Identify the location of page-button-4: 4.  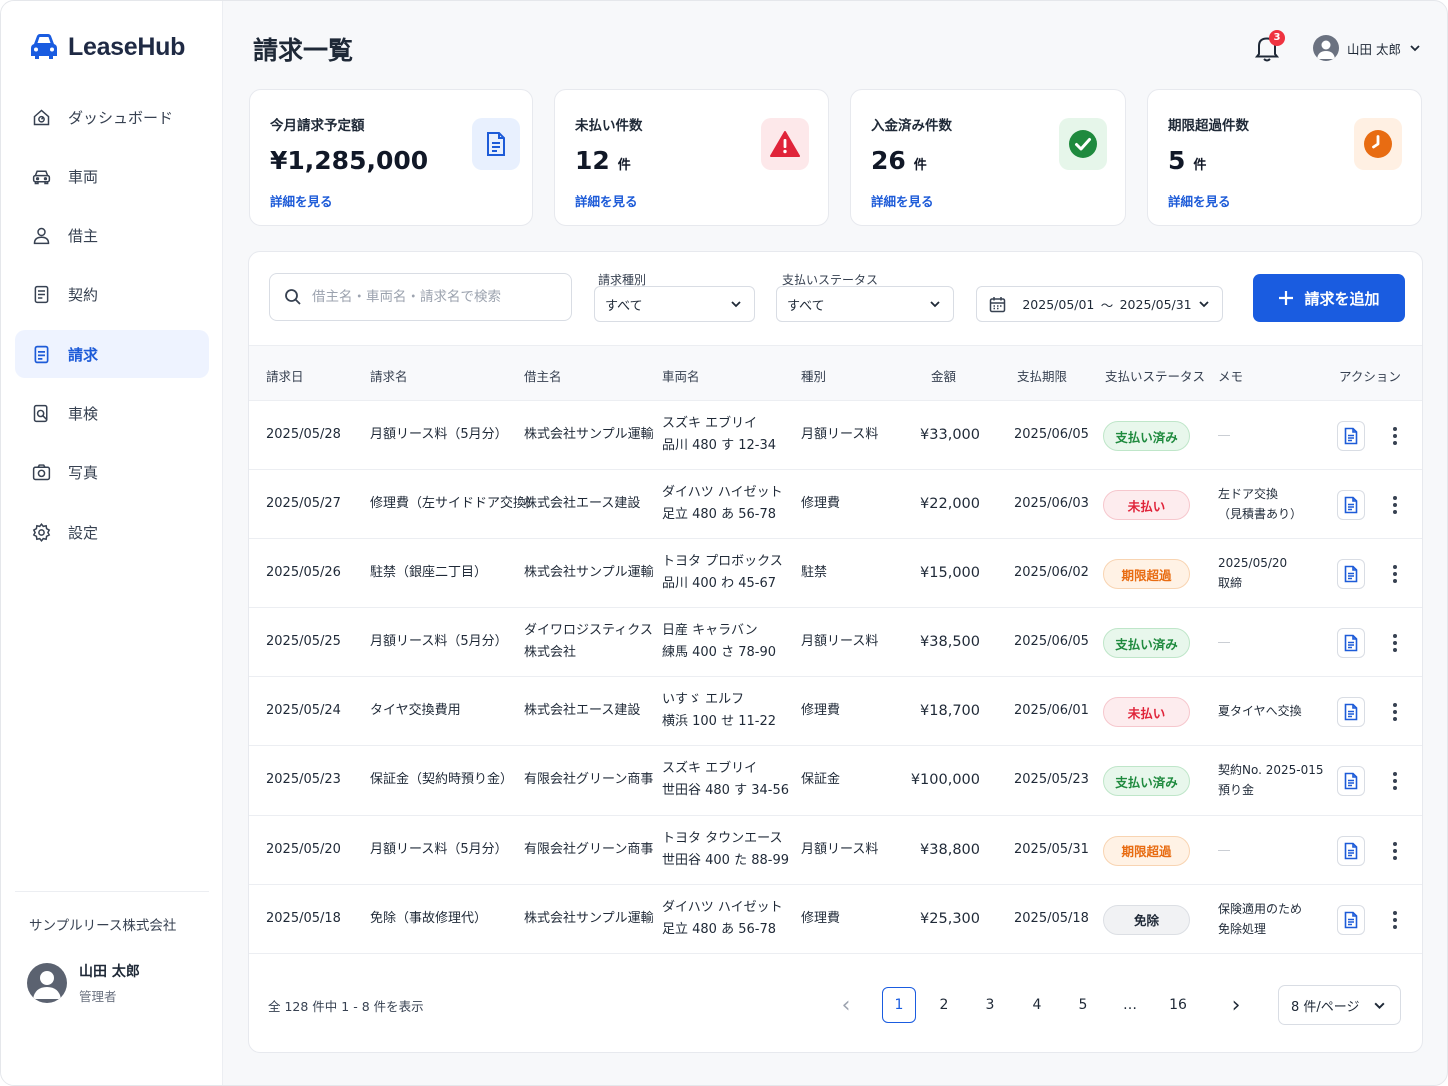
(1037, 1005).